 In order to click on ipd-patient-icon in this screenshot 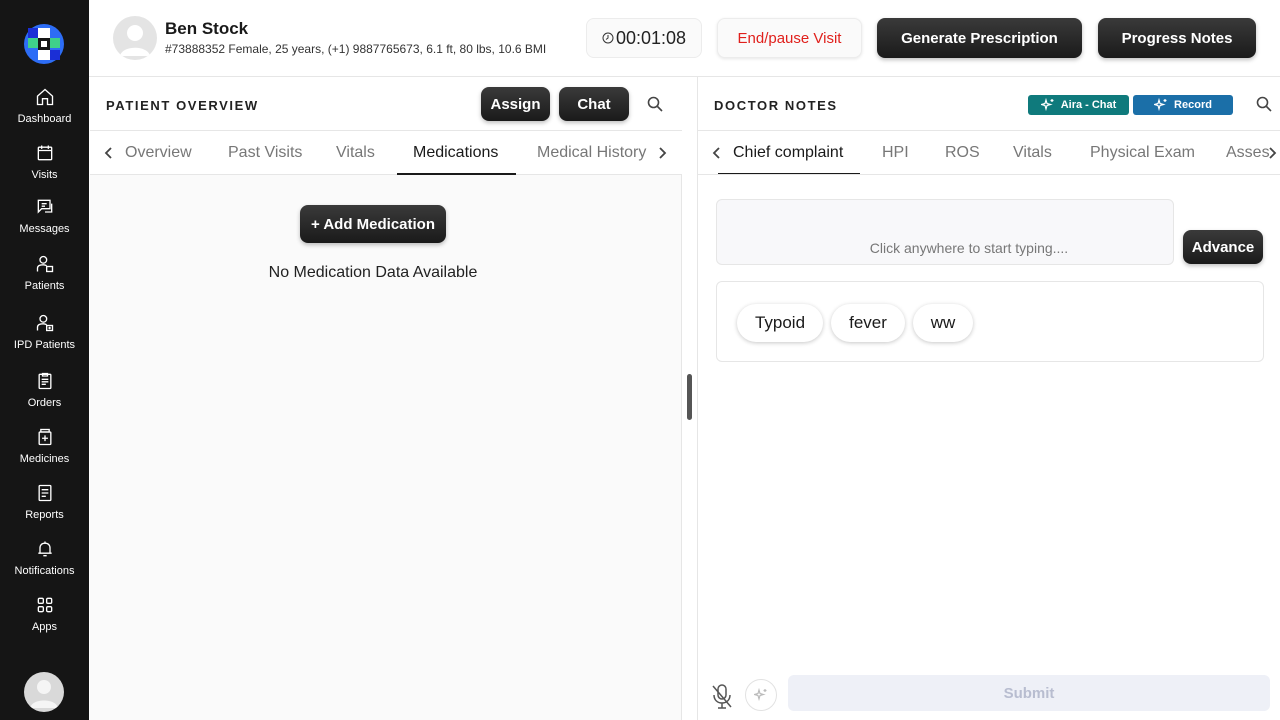, I will do `click(44, 323)`.